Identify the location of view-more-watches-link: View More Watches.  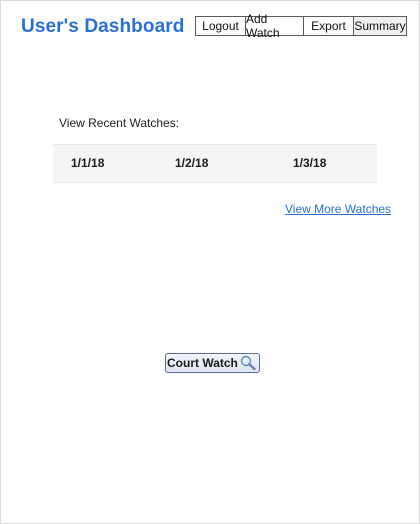
(338, 209).